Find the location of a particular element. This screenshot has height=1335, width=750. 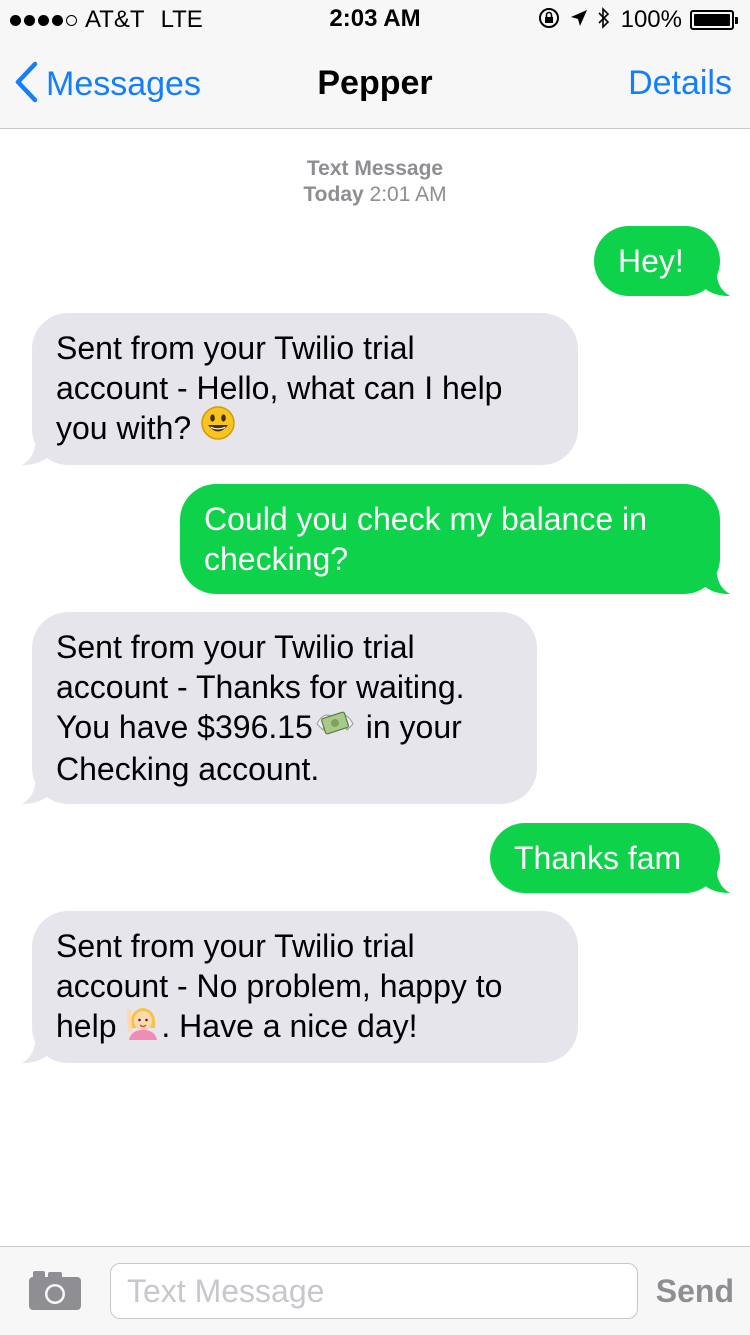

message-line: You have $396.15 in your is located at coordinates (284, 728).